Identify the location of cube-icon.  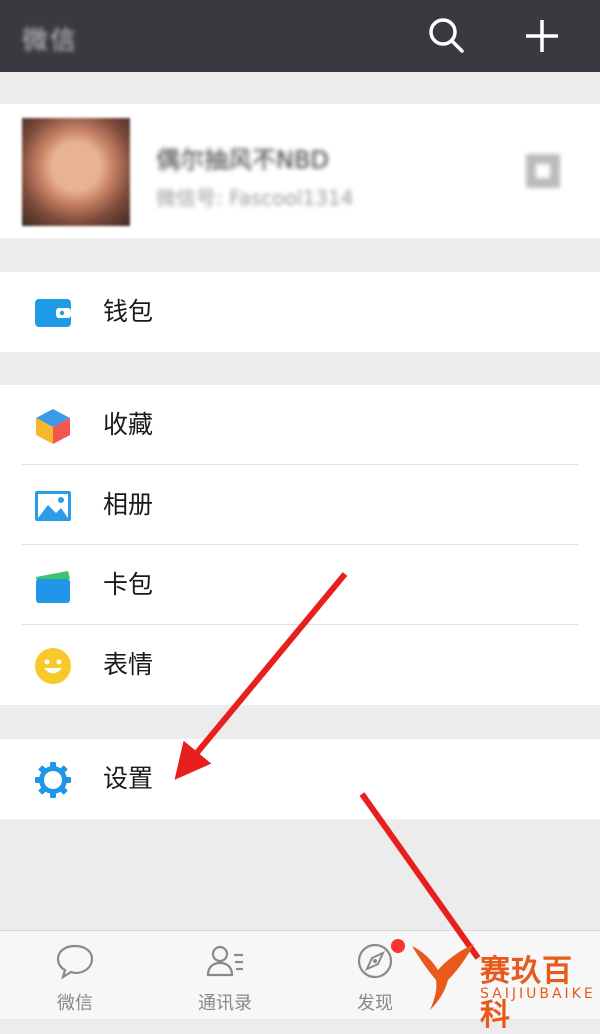
(53, 426).